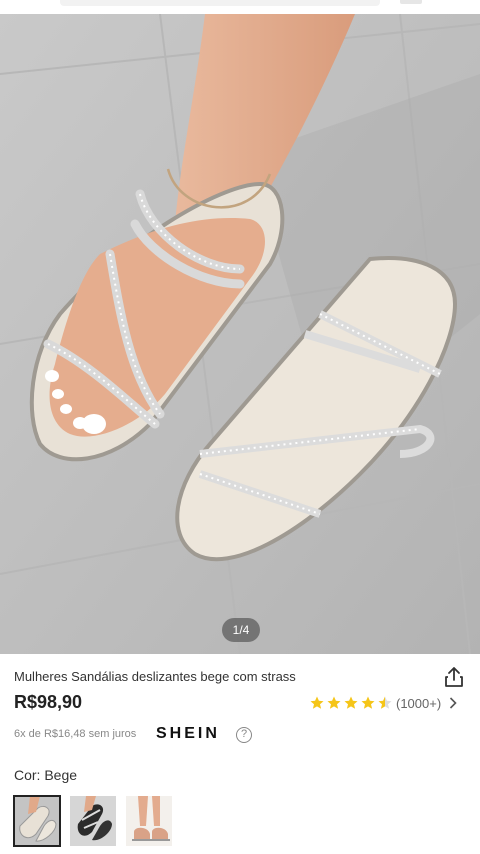 The width and height of the screenshot is (480, 854). Describe the element at coordinates (240, 7) in the screenshot. I see `top-status-strip` at that location.